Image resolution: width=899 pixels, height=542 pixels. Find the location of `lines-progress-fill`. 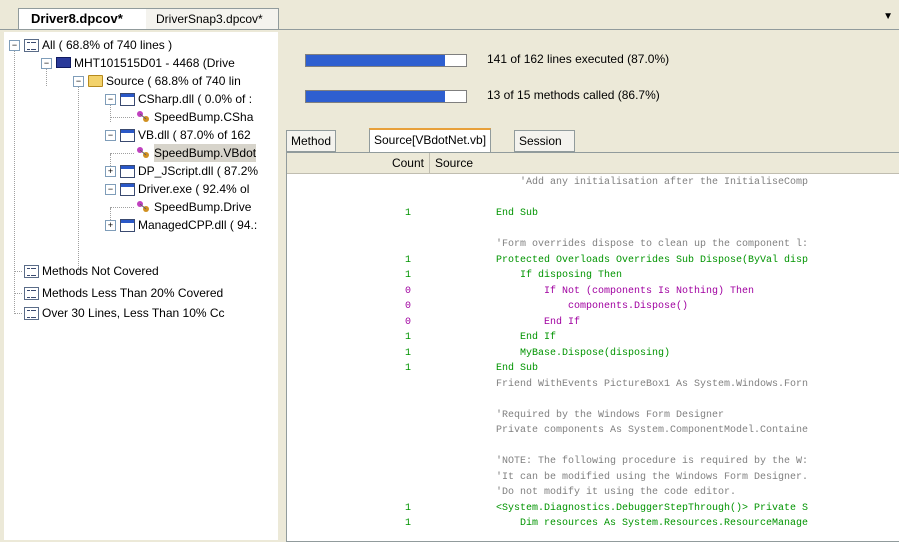

lines-progress-fill is located at coordinates (376, 60).